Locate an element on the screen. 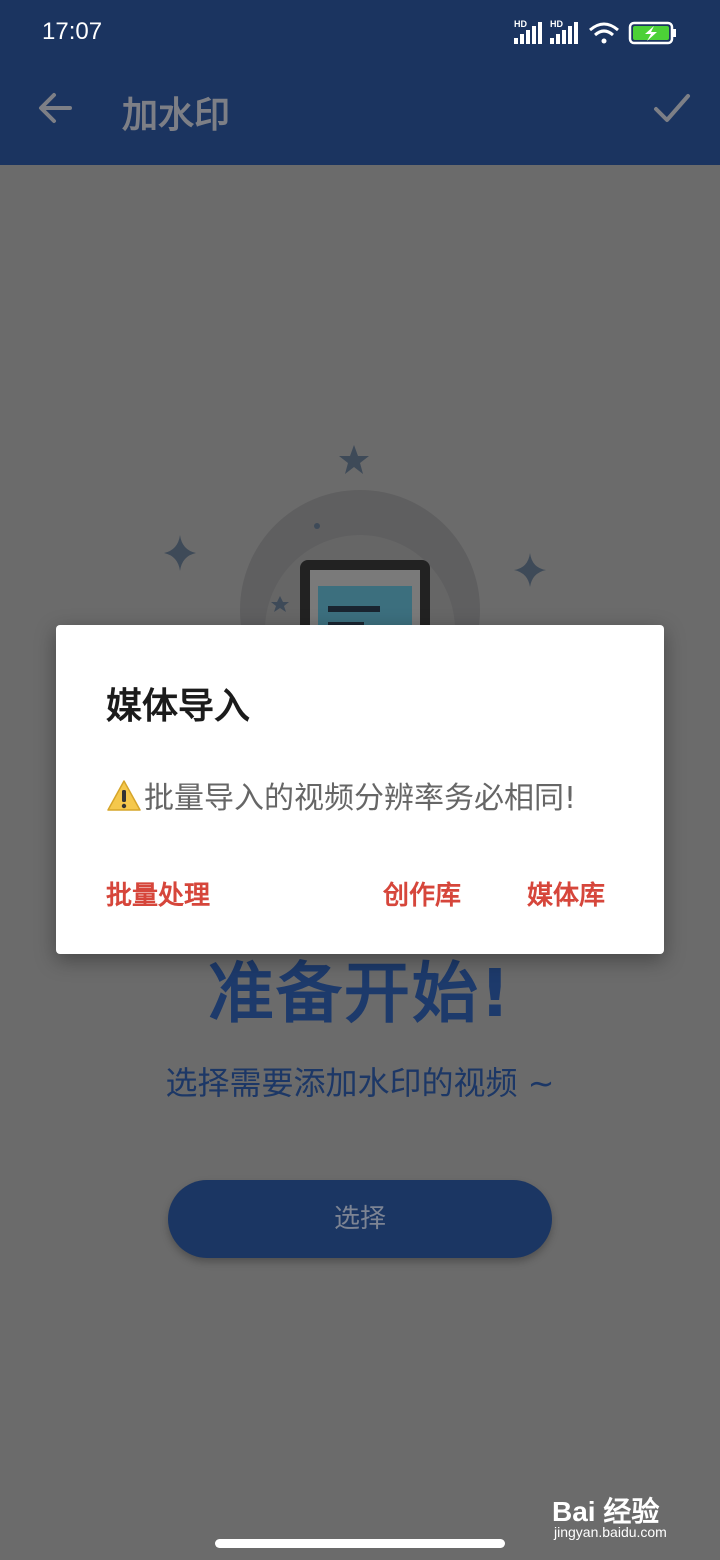 This screenshot has height=1560, width=720. dialog-message: 批量导入的视频分辨率务必相同! is located at coordinates (341, 795).